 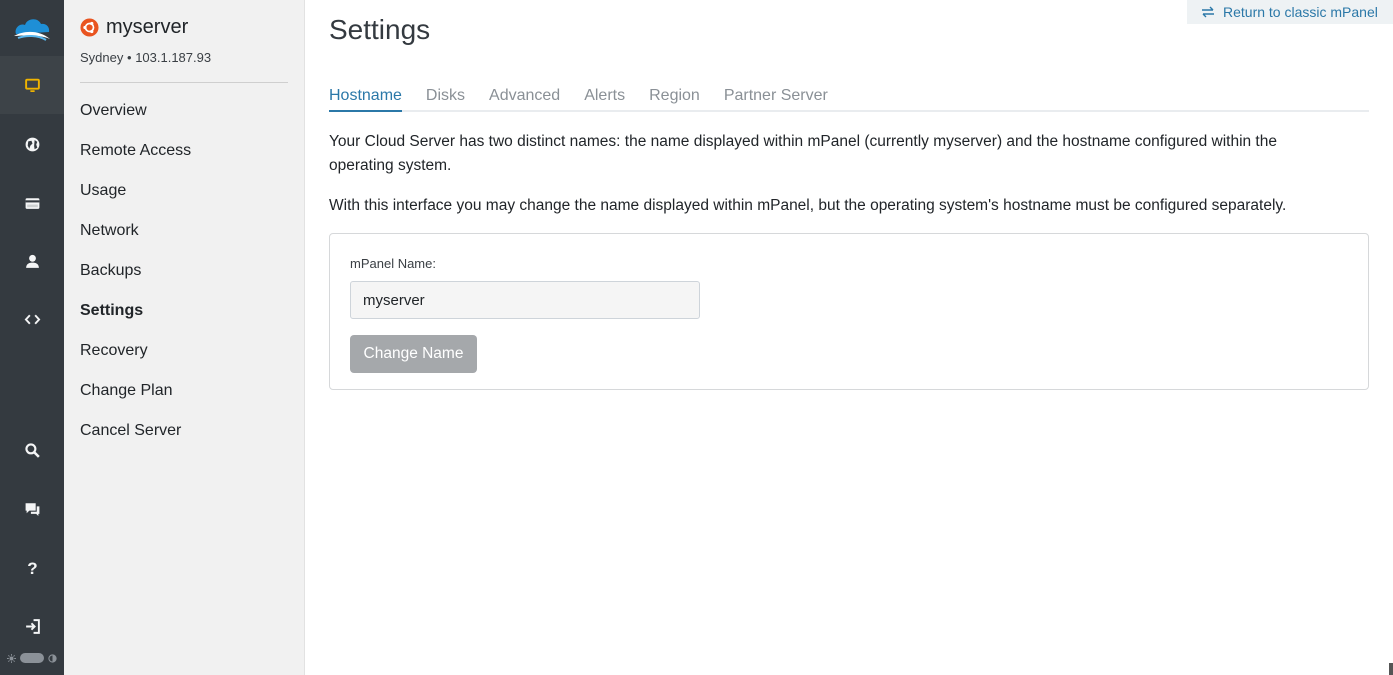 I want to click on credit-card-icon, so click(x=32, y=203).